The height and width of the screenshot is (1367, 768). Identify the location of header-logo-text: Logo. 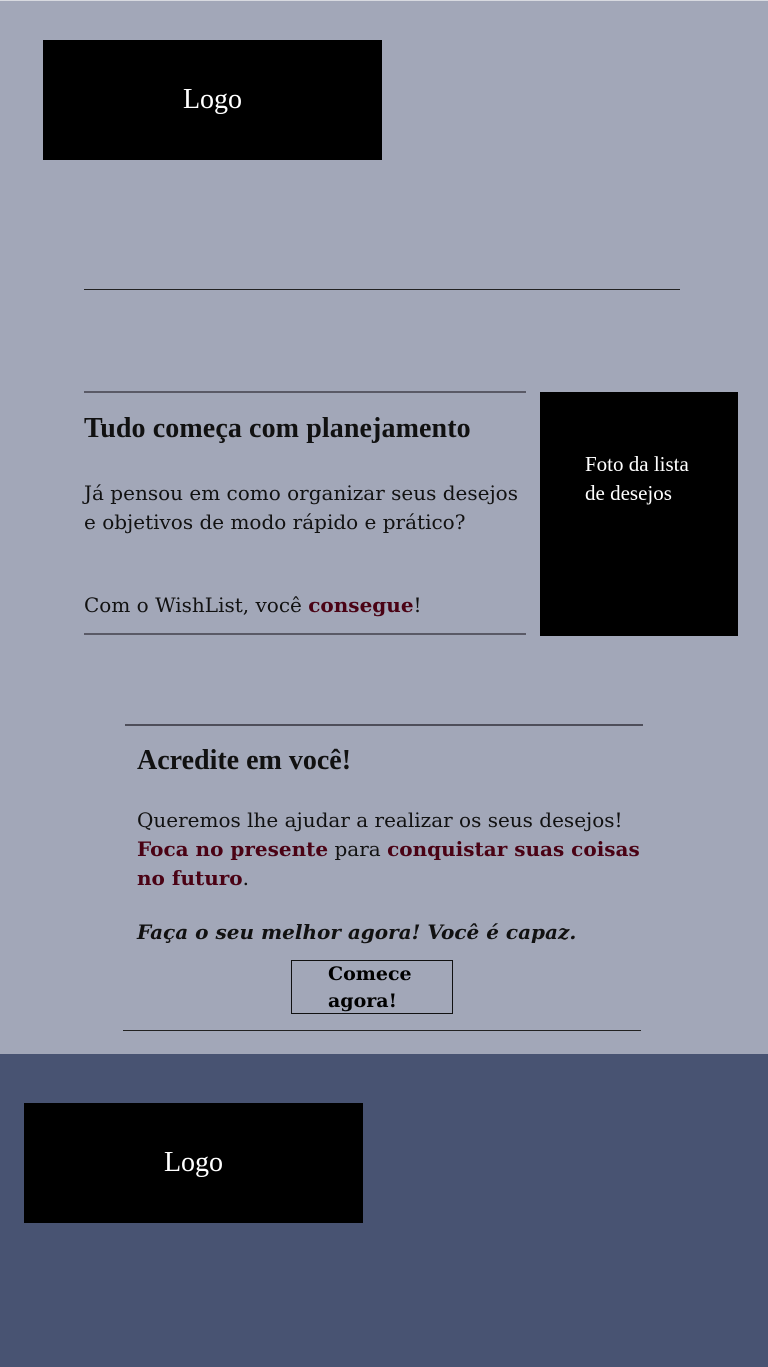
(212, 99).